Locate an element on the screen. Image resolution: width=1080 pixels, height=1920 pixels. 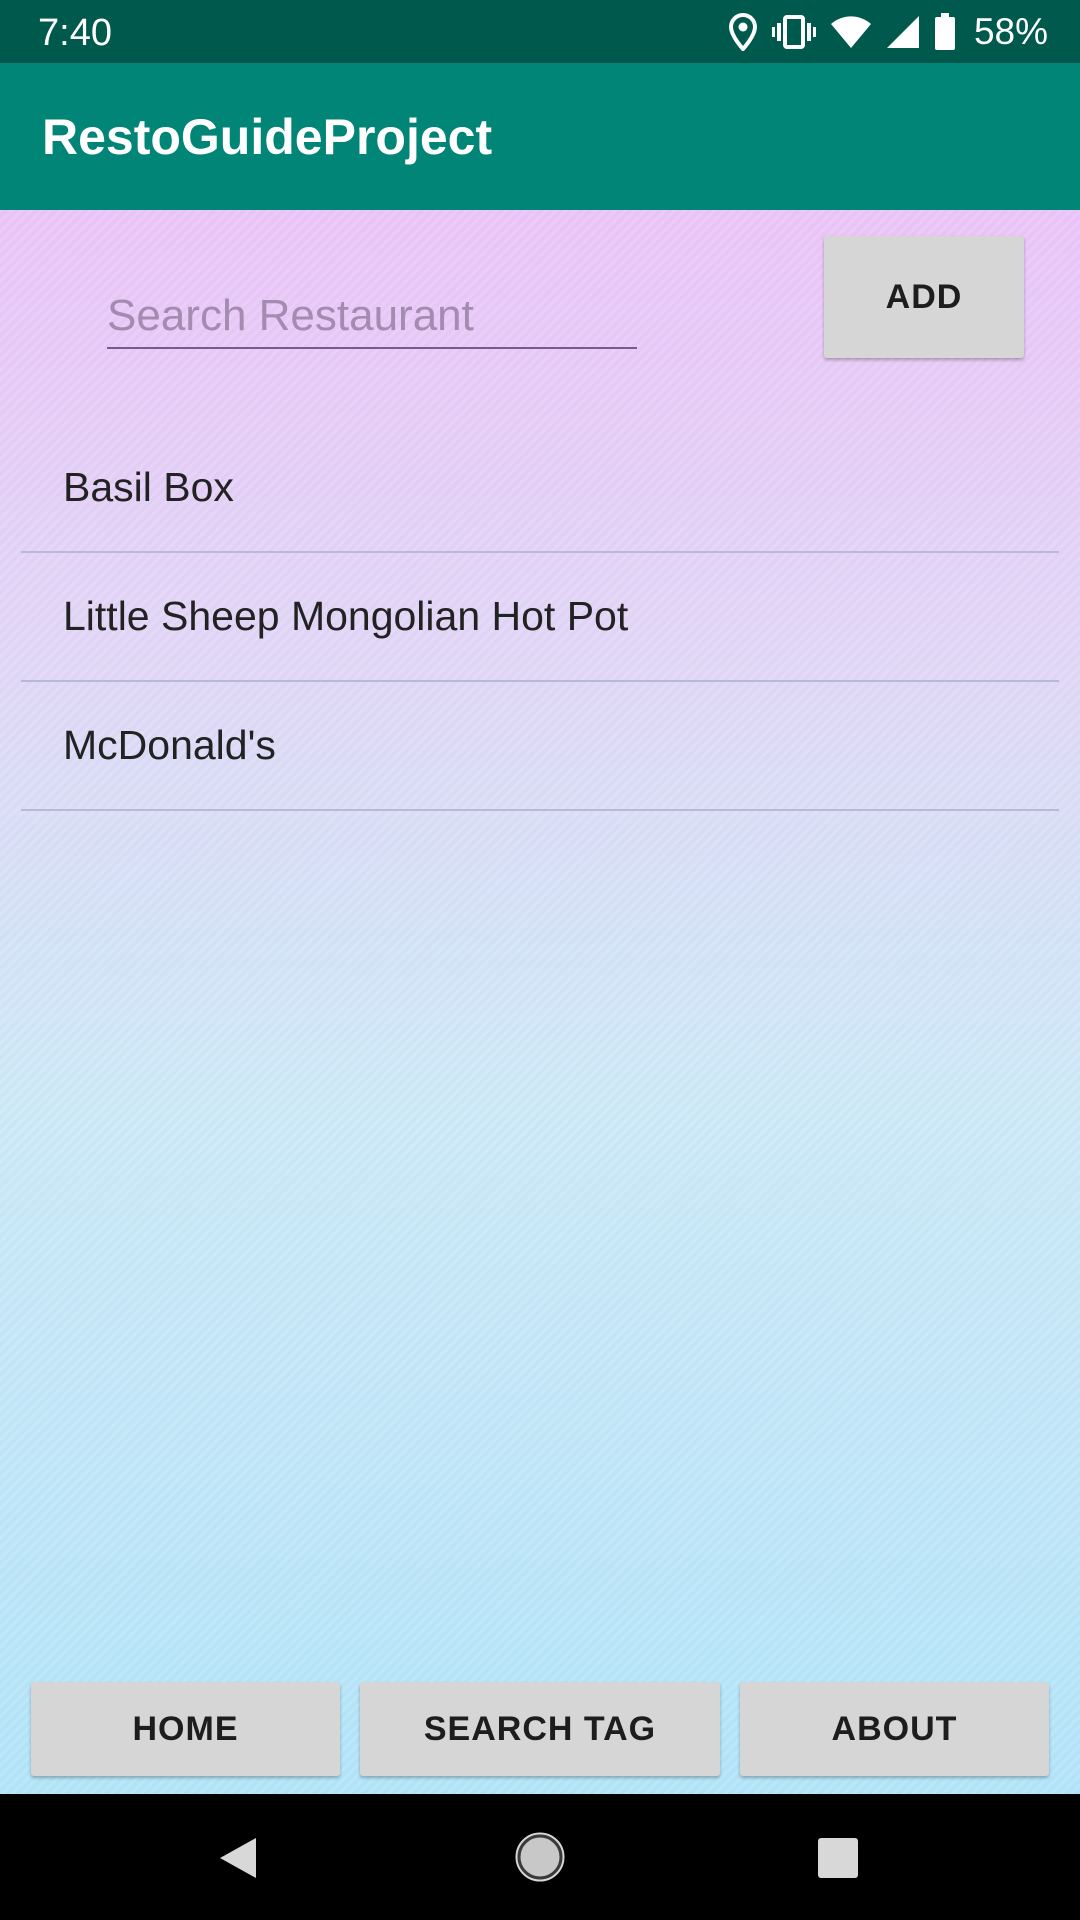
recents-icon is located at coordinates (838, 1858).